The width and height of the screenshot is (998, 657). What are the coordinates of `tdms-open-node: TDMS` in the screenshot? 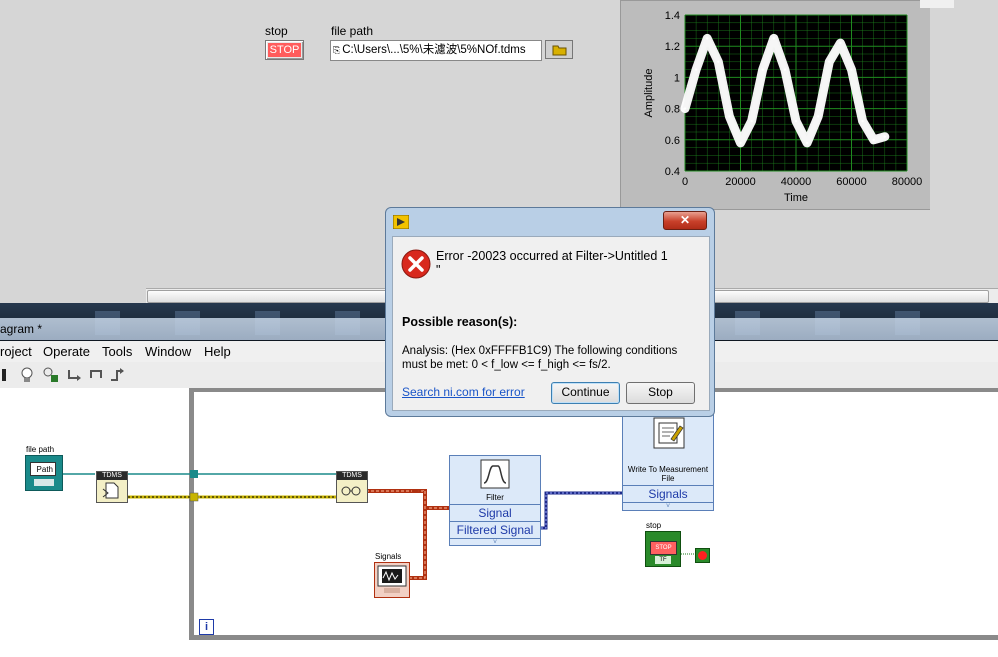 It's located at (112, 487).